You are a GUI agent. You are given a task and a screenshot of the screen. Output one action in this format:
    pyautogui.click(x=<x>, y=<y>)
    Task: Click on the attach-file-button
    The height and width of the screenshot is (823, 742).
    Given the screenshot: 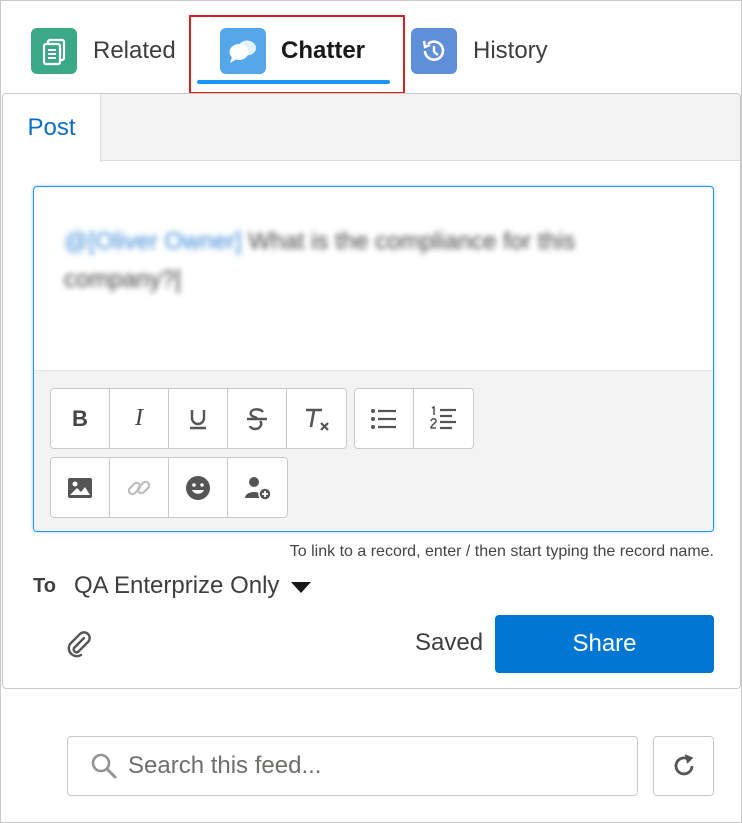 What is the action you would take?
    pyautogui.click(x=79, y=644)
    